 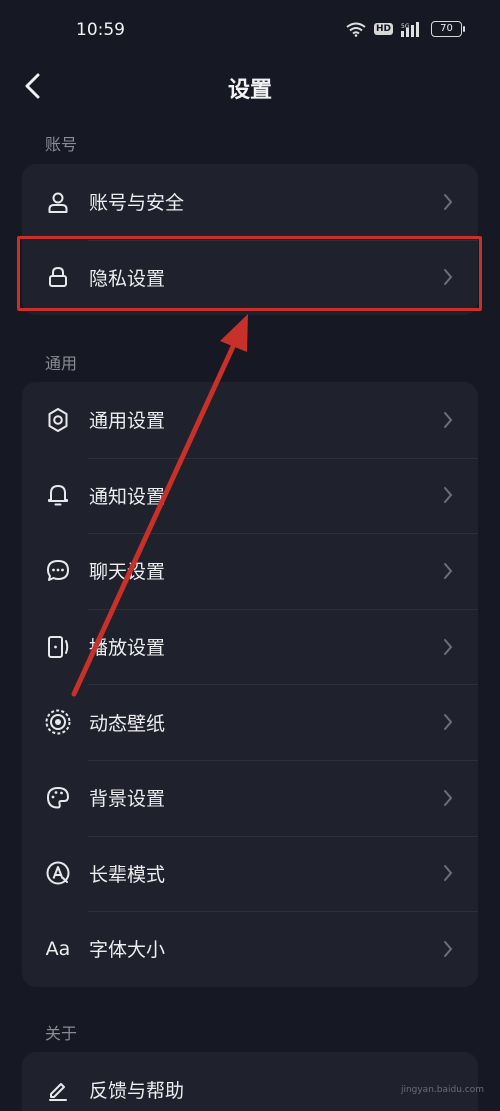 What do you see at coordinates (58, 202) in the screenshot?
I see `user-icon` at bounding box center [58, 202].